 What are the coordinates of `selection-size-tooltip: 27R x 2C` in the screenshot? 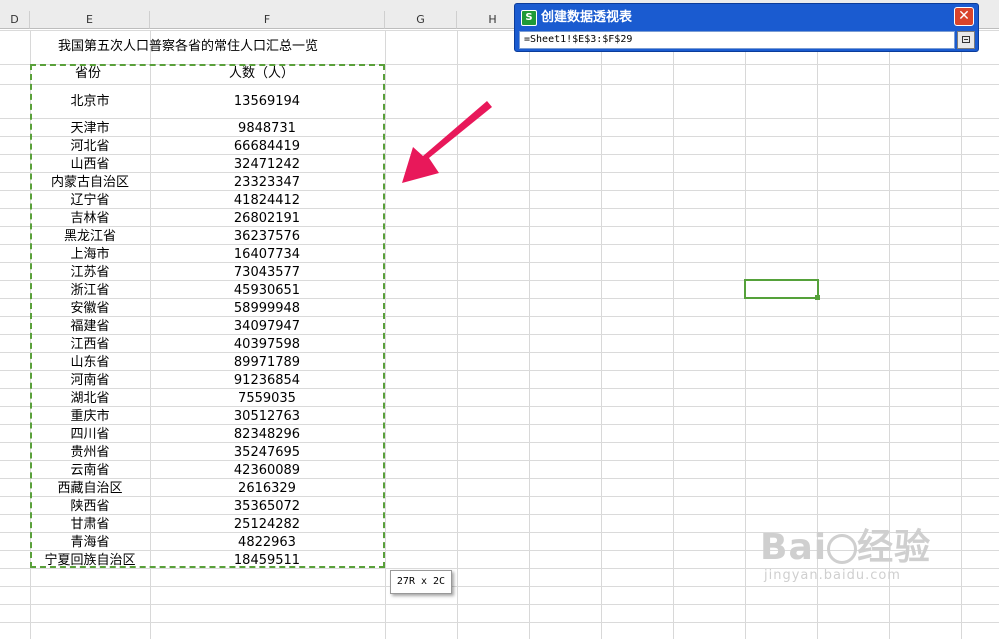 It's located at (421, 582).